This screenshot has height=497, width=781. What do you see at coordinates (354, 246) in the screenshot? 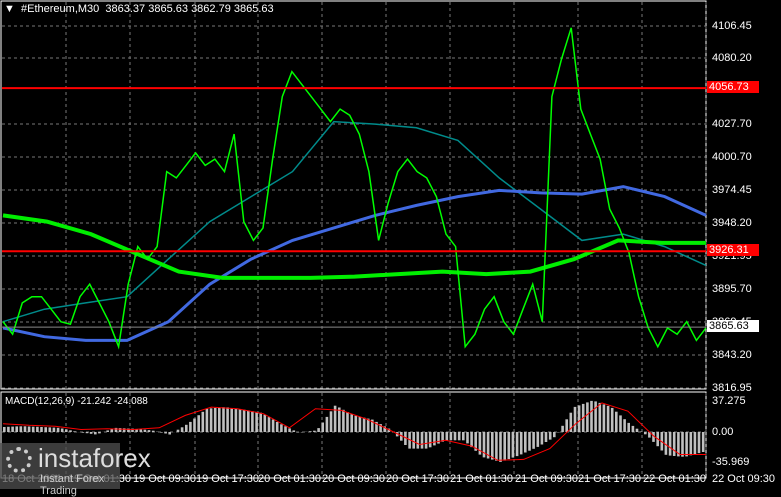
I see `ma-green-line` at bounding box center [354, 246].